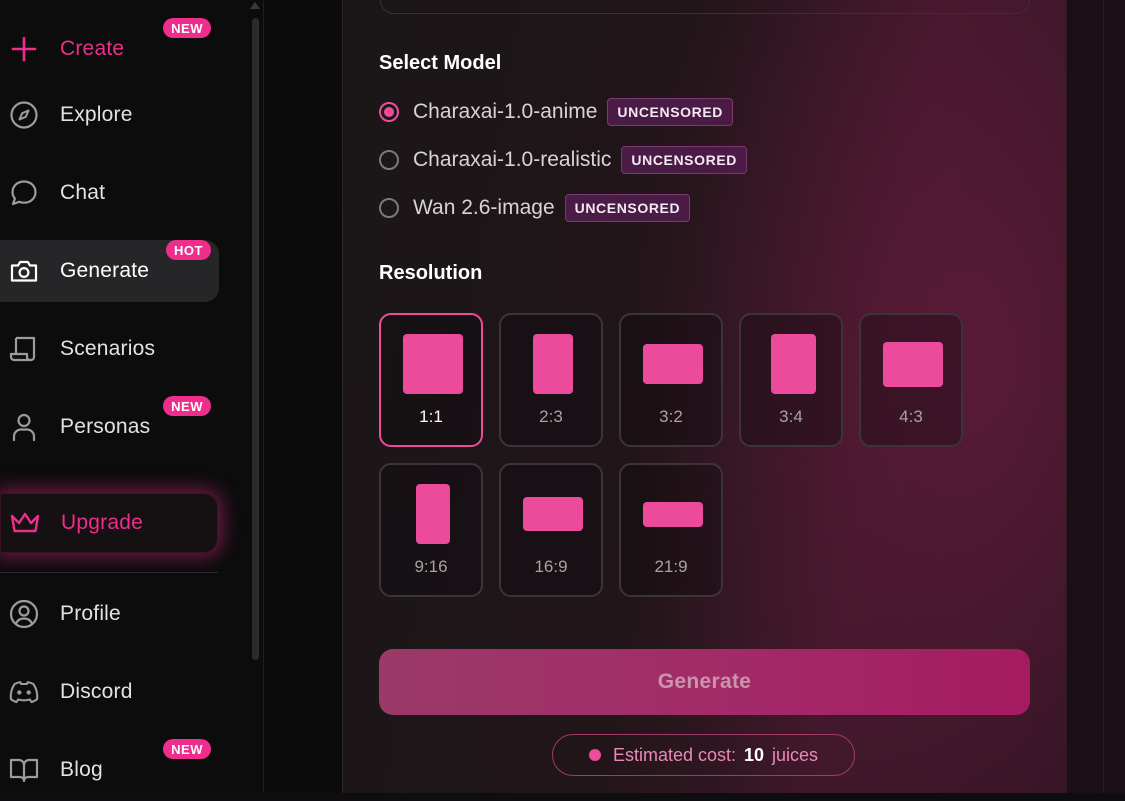  I want to click on resolution-option-4-3: 4:3, so click(911, 380).